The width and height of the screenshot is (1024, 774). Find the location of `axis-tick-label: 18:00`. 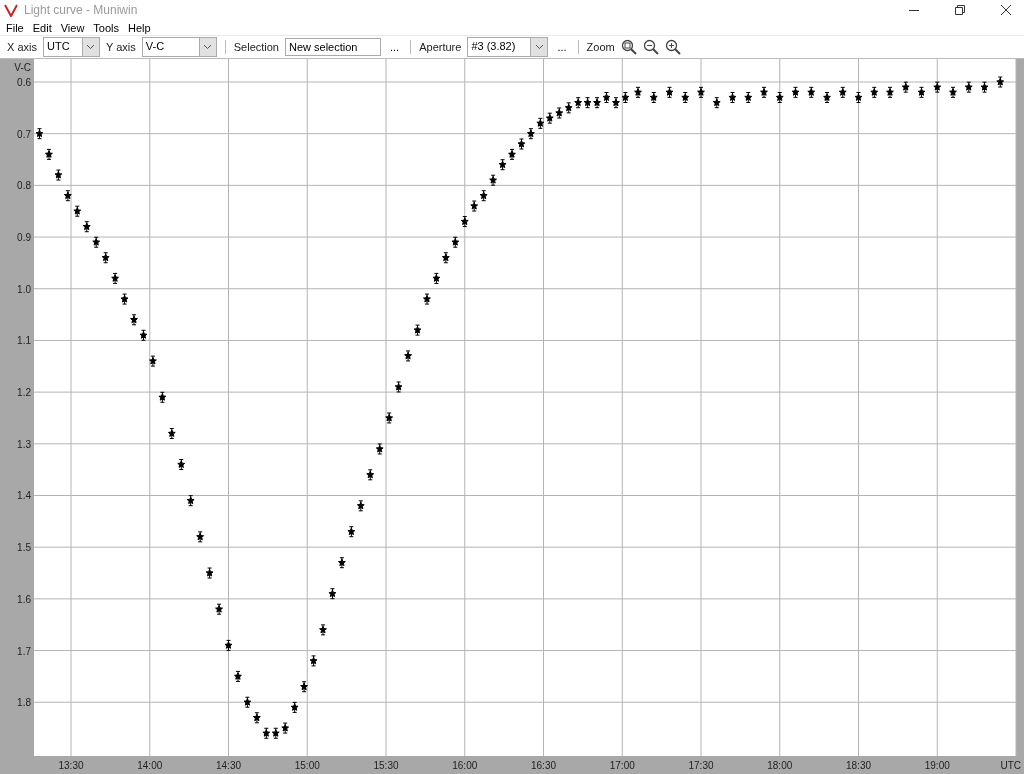

axis-tick-label: 18:00 is located at coordinates (780, 765).